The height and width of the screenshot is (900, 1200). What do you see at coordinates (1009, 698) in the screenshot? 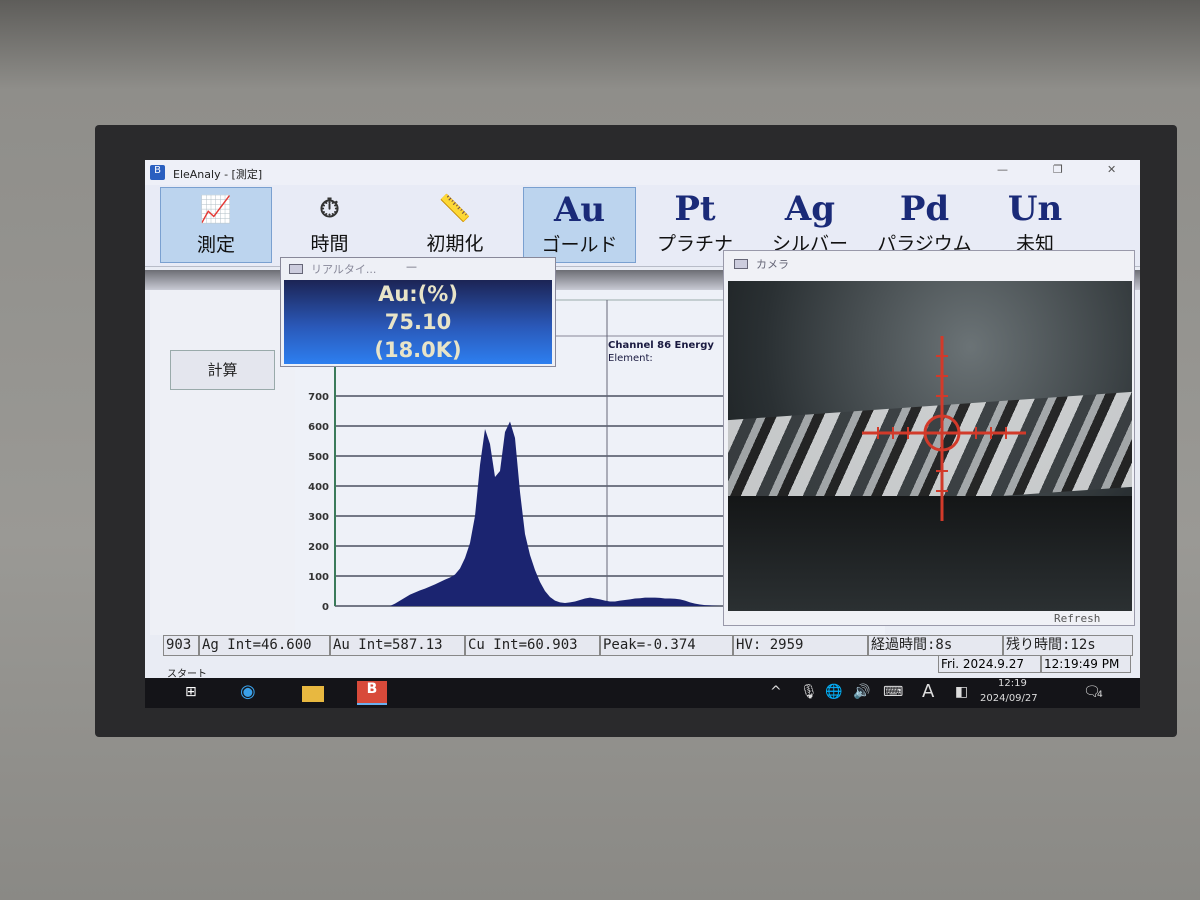
I see `clock-date: 2024/09/27` at bounding box center [1009, 698].